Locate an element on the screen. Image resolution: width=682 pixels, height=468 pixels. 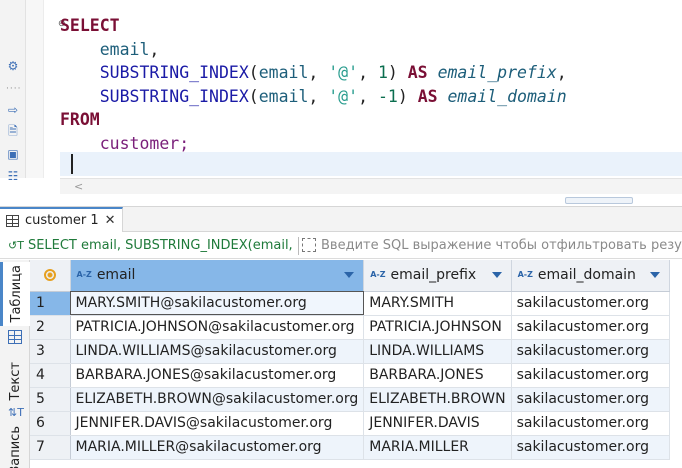
cell-email-prefix: LINDA.WILLIAMS is located at coordinates (437, 351).